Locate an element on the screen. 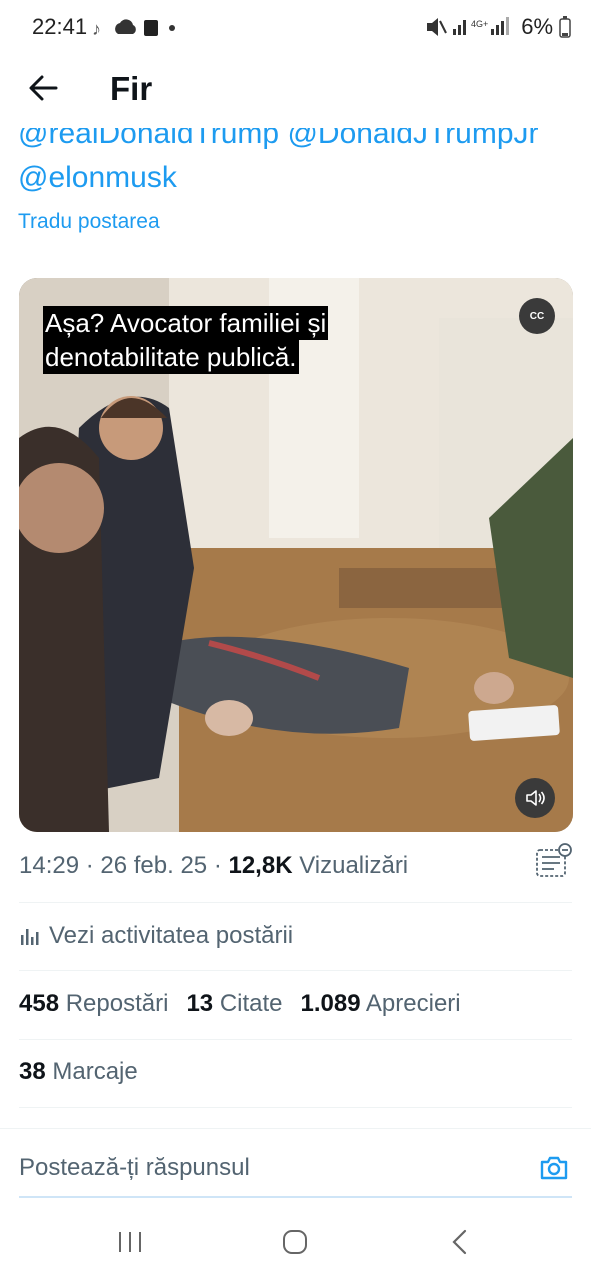 Image resolution: width=591 pixels, height=1280 pixels. likes-stat: 1.089 Aprecieri is located at coordinates (381, 1004).